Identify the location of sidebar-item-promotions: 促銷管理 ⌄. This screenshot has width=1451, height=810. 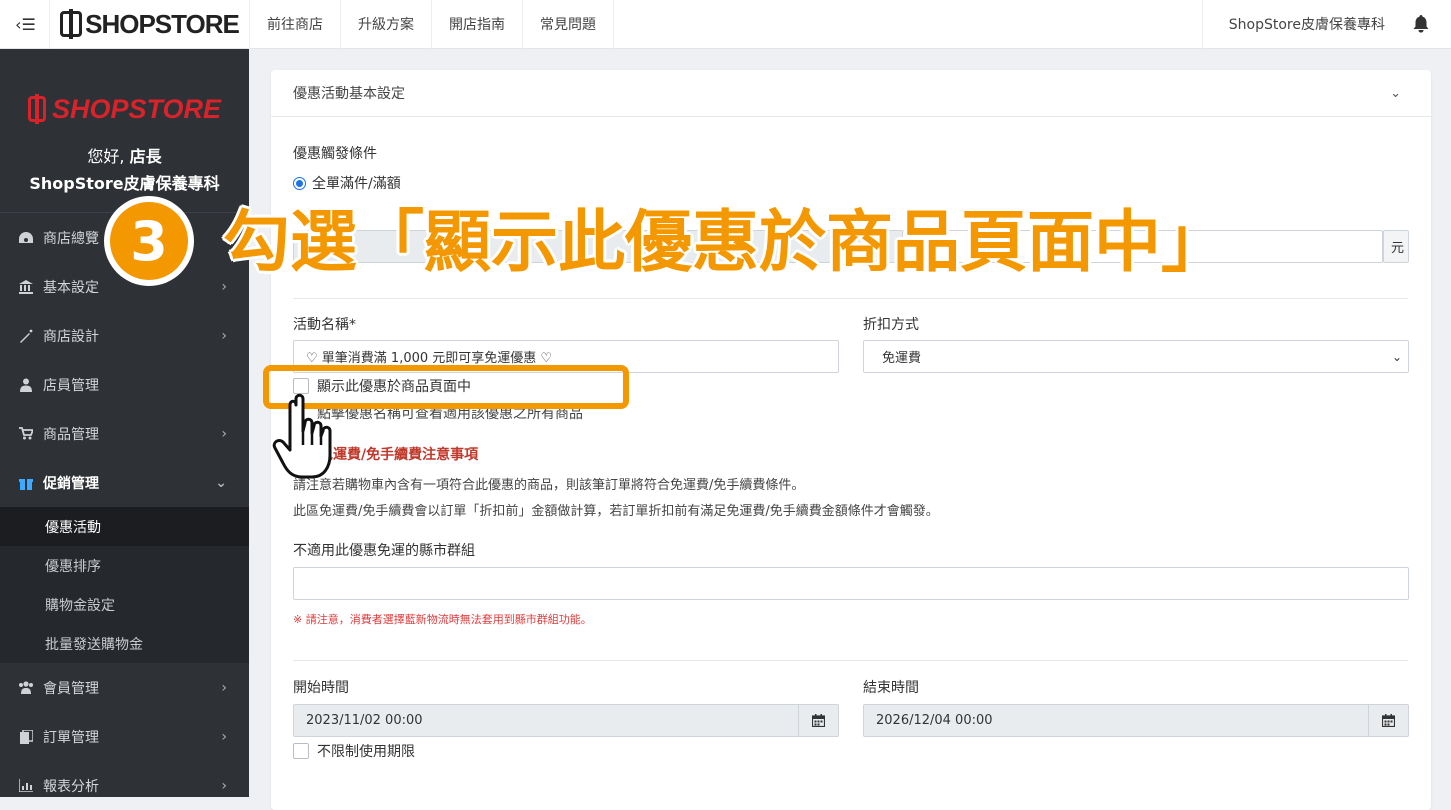
(124, 482).